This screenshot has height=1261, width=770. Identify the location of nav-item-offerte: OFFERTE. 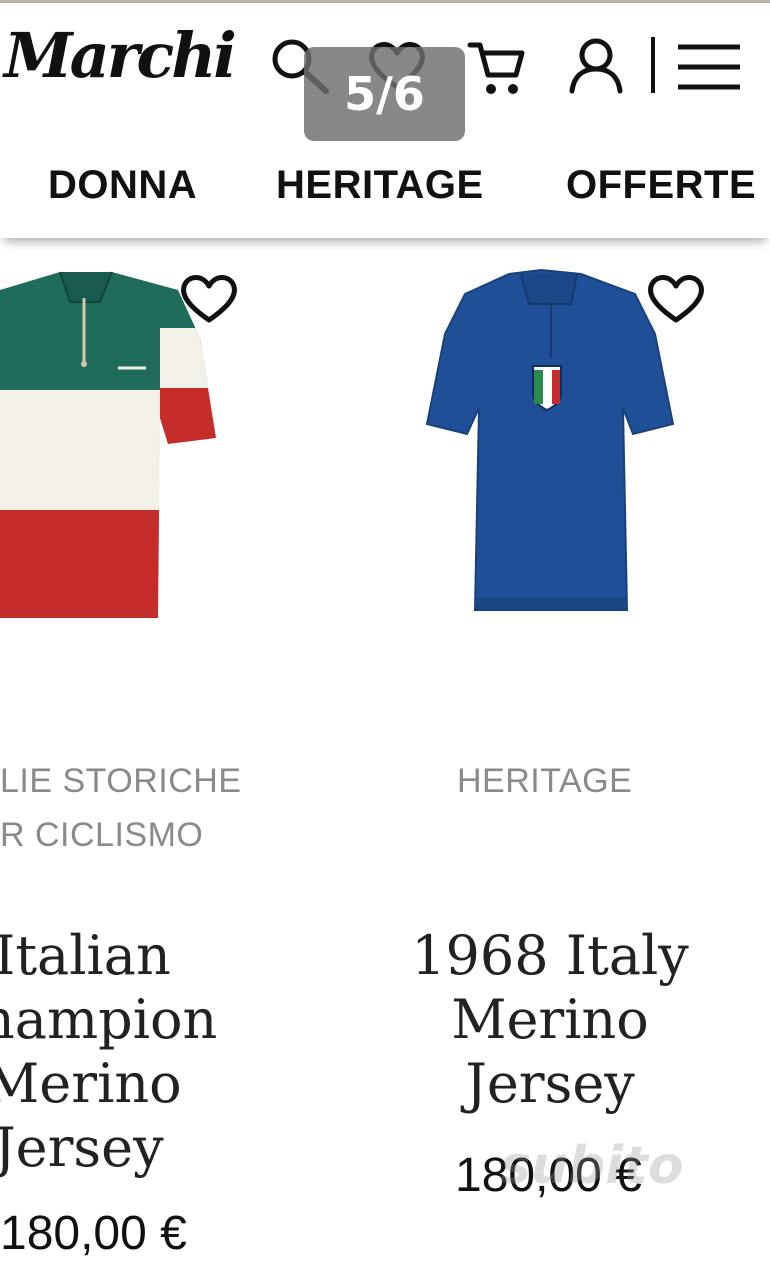
(661, 185).